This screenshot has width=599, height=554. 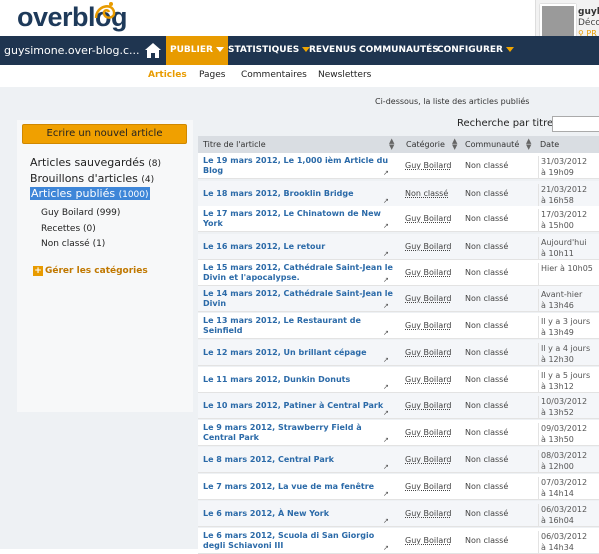 What do you see at coordinates (299, 514) in the screenshot?
I see `article-title-link: Le 6 mars 2012, À New York` at bounding box center [299, 514].